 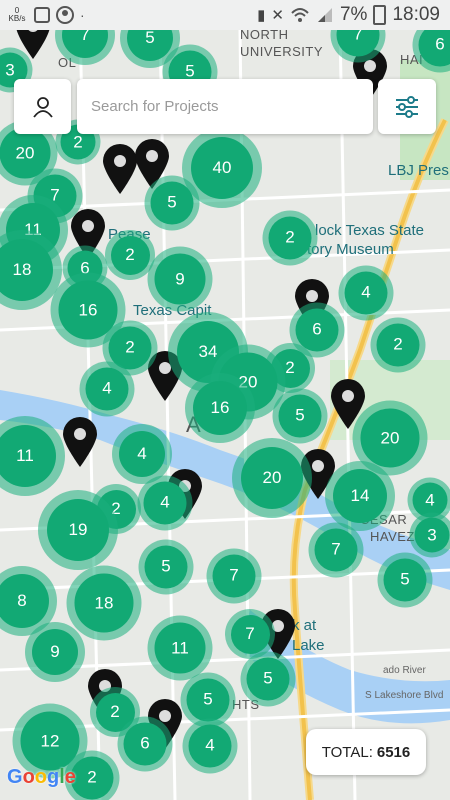 I want to click on project-cluster: 3, so click(x=429, y=535).